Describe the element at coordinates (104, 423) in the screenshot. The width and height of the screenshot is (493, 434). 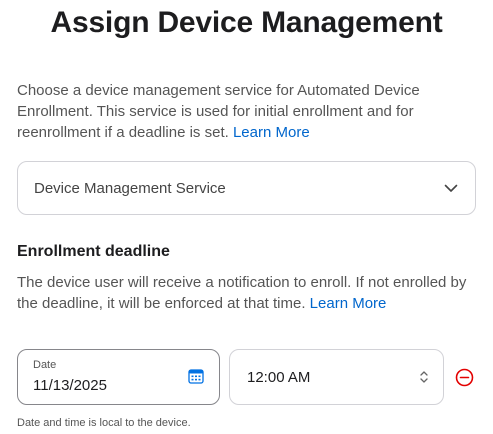
I see `timezone-footnote: Date and time is local to the device.` at that location.